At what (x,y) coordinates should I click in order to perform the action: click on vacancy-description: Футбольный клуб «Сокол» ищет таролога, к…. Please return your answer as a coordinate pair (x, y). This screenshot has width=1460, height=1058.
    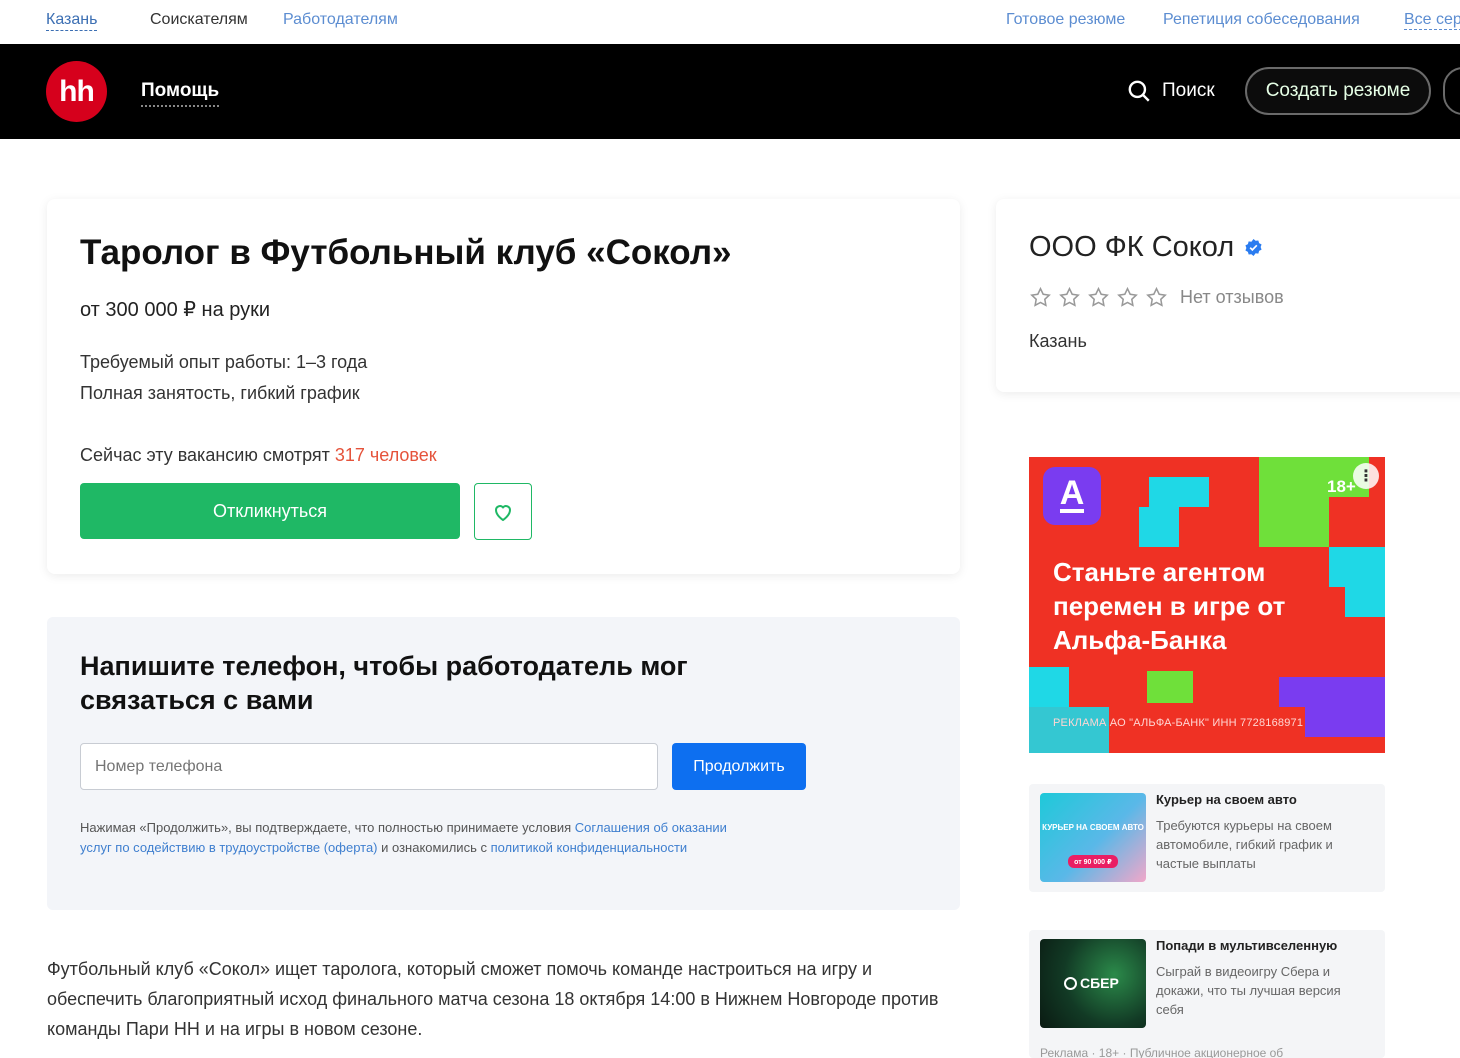
    Looking at the image, I should click on (493, 999).